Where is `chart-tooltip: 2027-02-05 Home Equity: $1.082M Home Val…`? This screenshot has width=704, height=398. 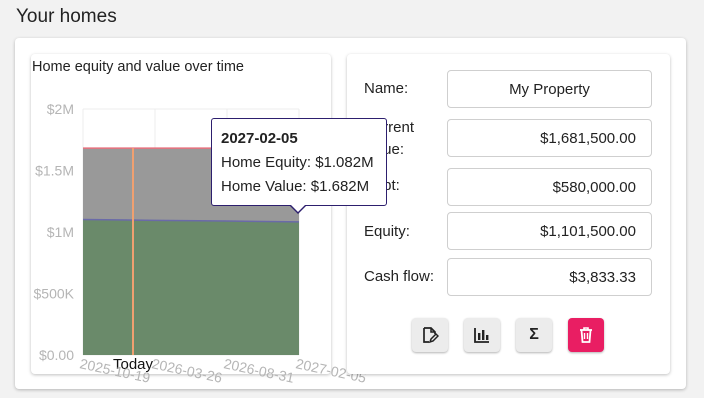 chart-tooltip: 2027-02-05 Home Equity: $1.082M Home Val… is located at coordinates (299, 162).